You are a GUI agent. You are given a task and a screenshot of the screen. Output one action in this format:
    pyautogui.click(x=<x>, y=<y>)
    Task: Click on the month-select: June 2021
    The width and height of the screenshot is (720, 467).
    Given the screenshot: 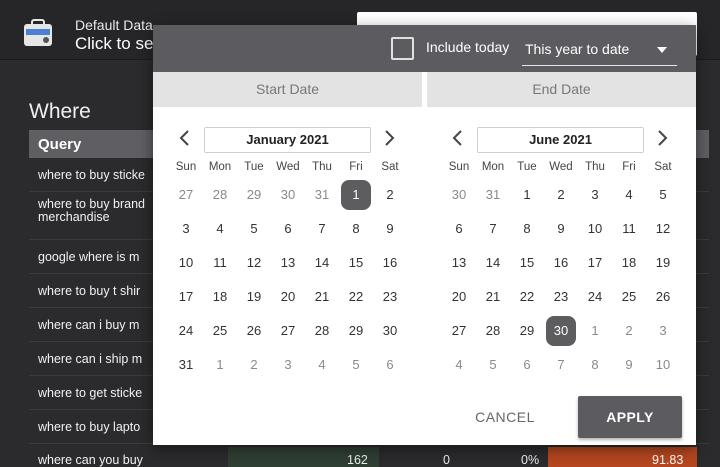 What is the action you would take?
    pyautogui.click(x=560, y=140)
    